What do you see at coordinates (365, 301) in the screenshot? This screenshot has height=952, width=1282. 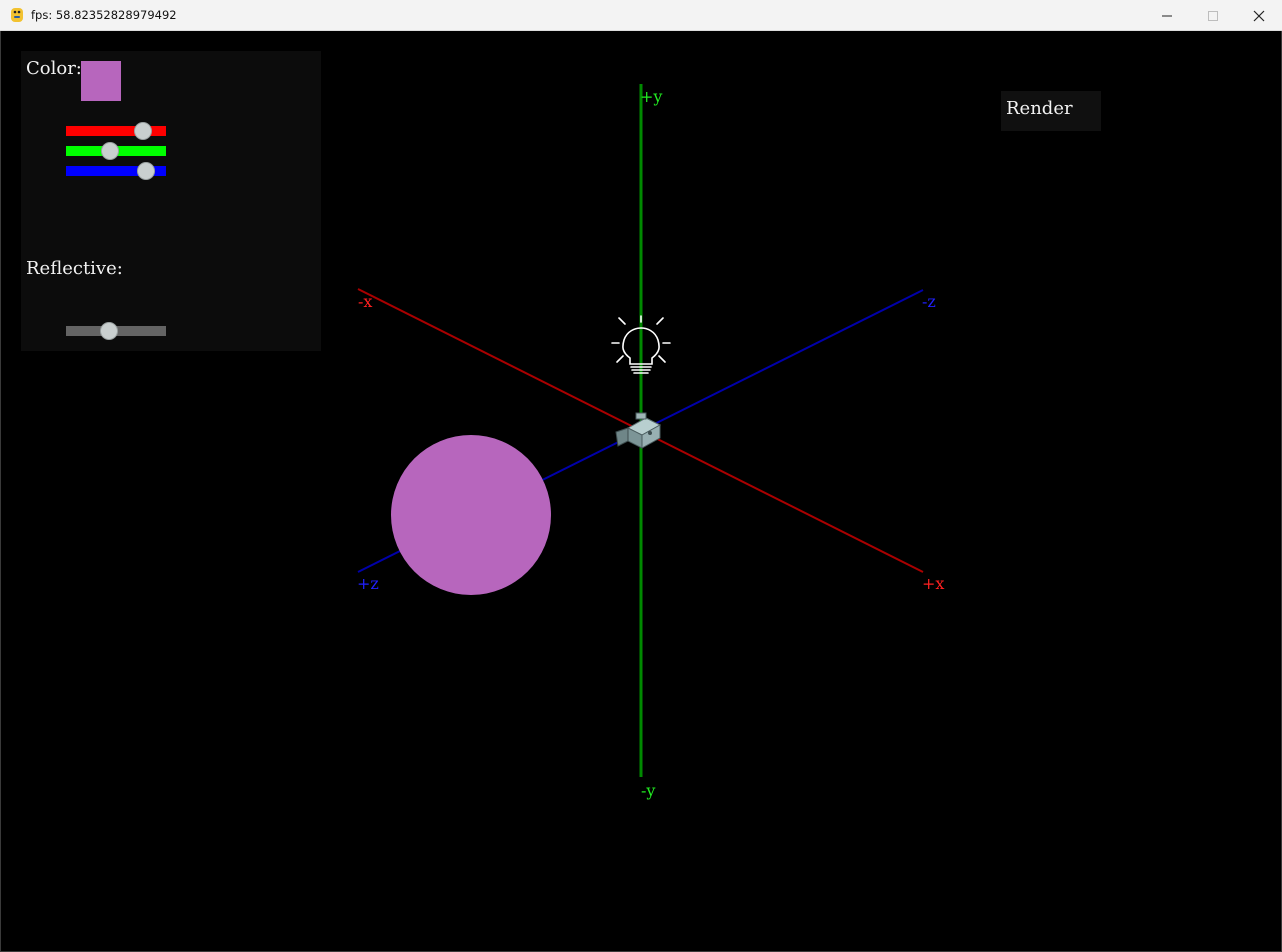 I see `axis-label-neg-x: -x` at bounding box center [365, 301].